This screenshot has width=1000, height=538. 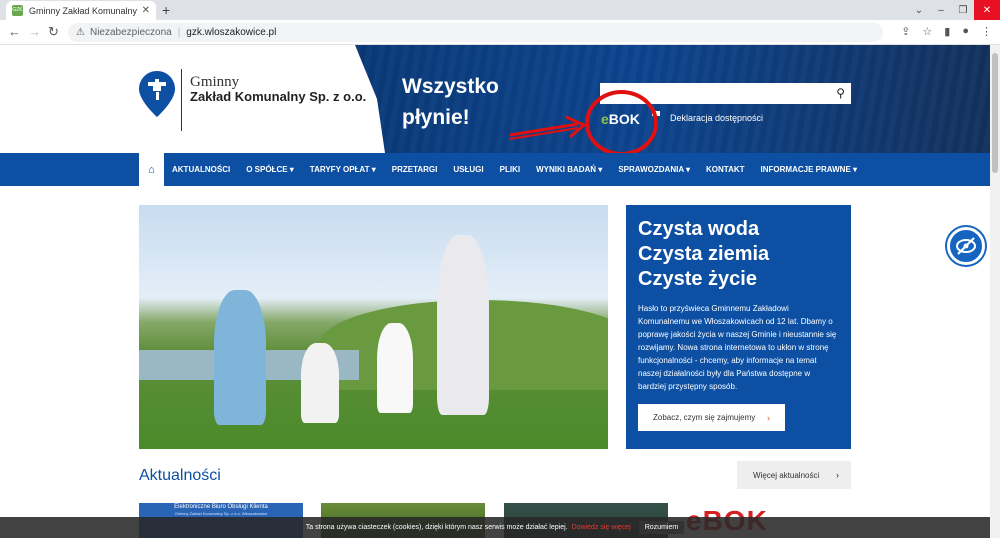 I want to click on favicon-icon: GZK, so click(x=17, y=10).